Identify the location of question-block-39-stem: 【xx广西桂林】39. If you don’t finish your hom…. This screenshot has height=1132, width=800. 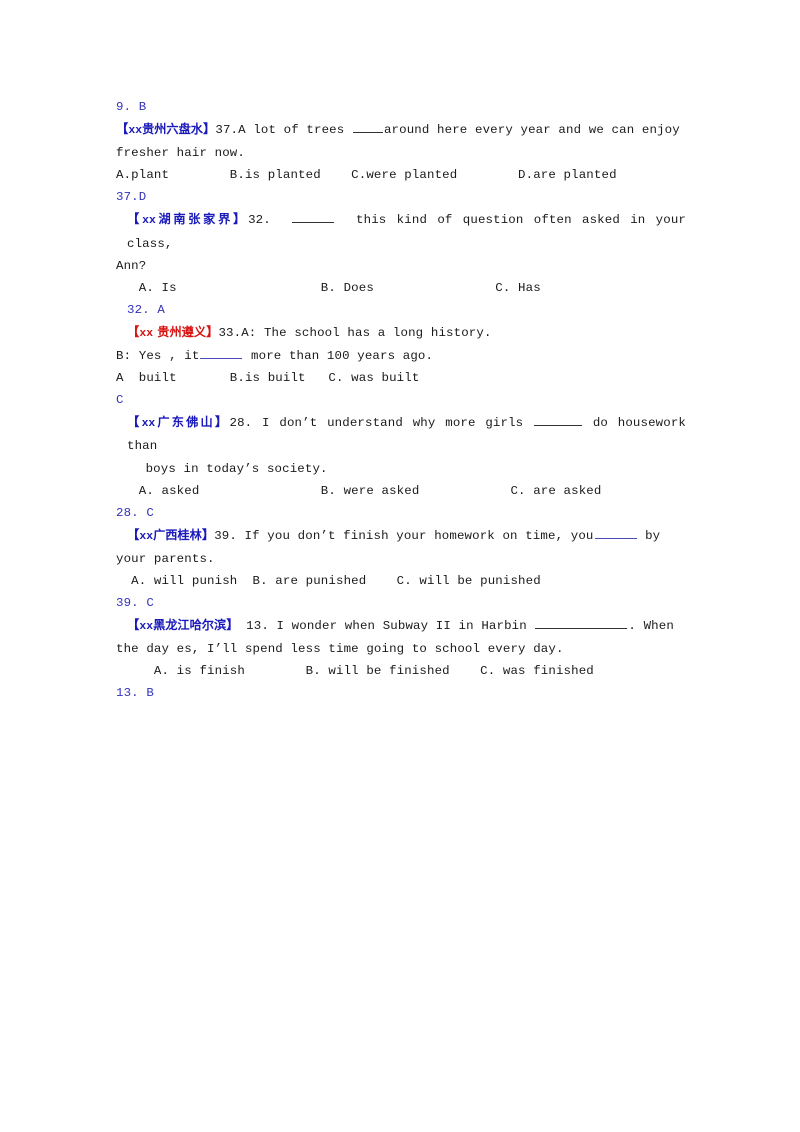
(401, 536).